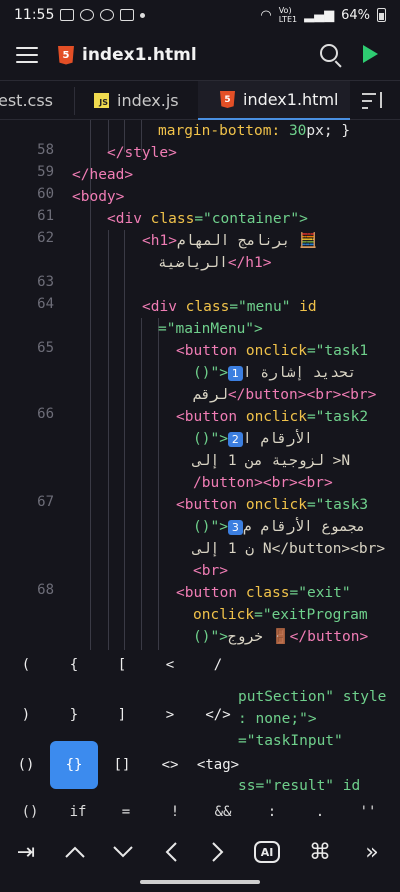 This screenshot has width=400, height=892. What do you see at coordinates (45, 502) in the screenshot?
I see `line-number: 67` at bounding box center [45, 502].